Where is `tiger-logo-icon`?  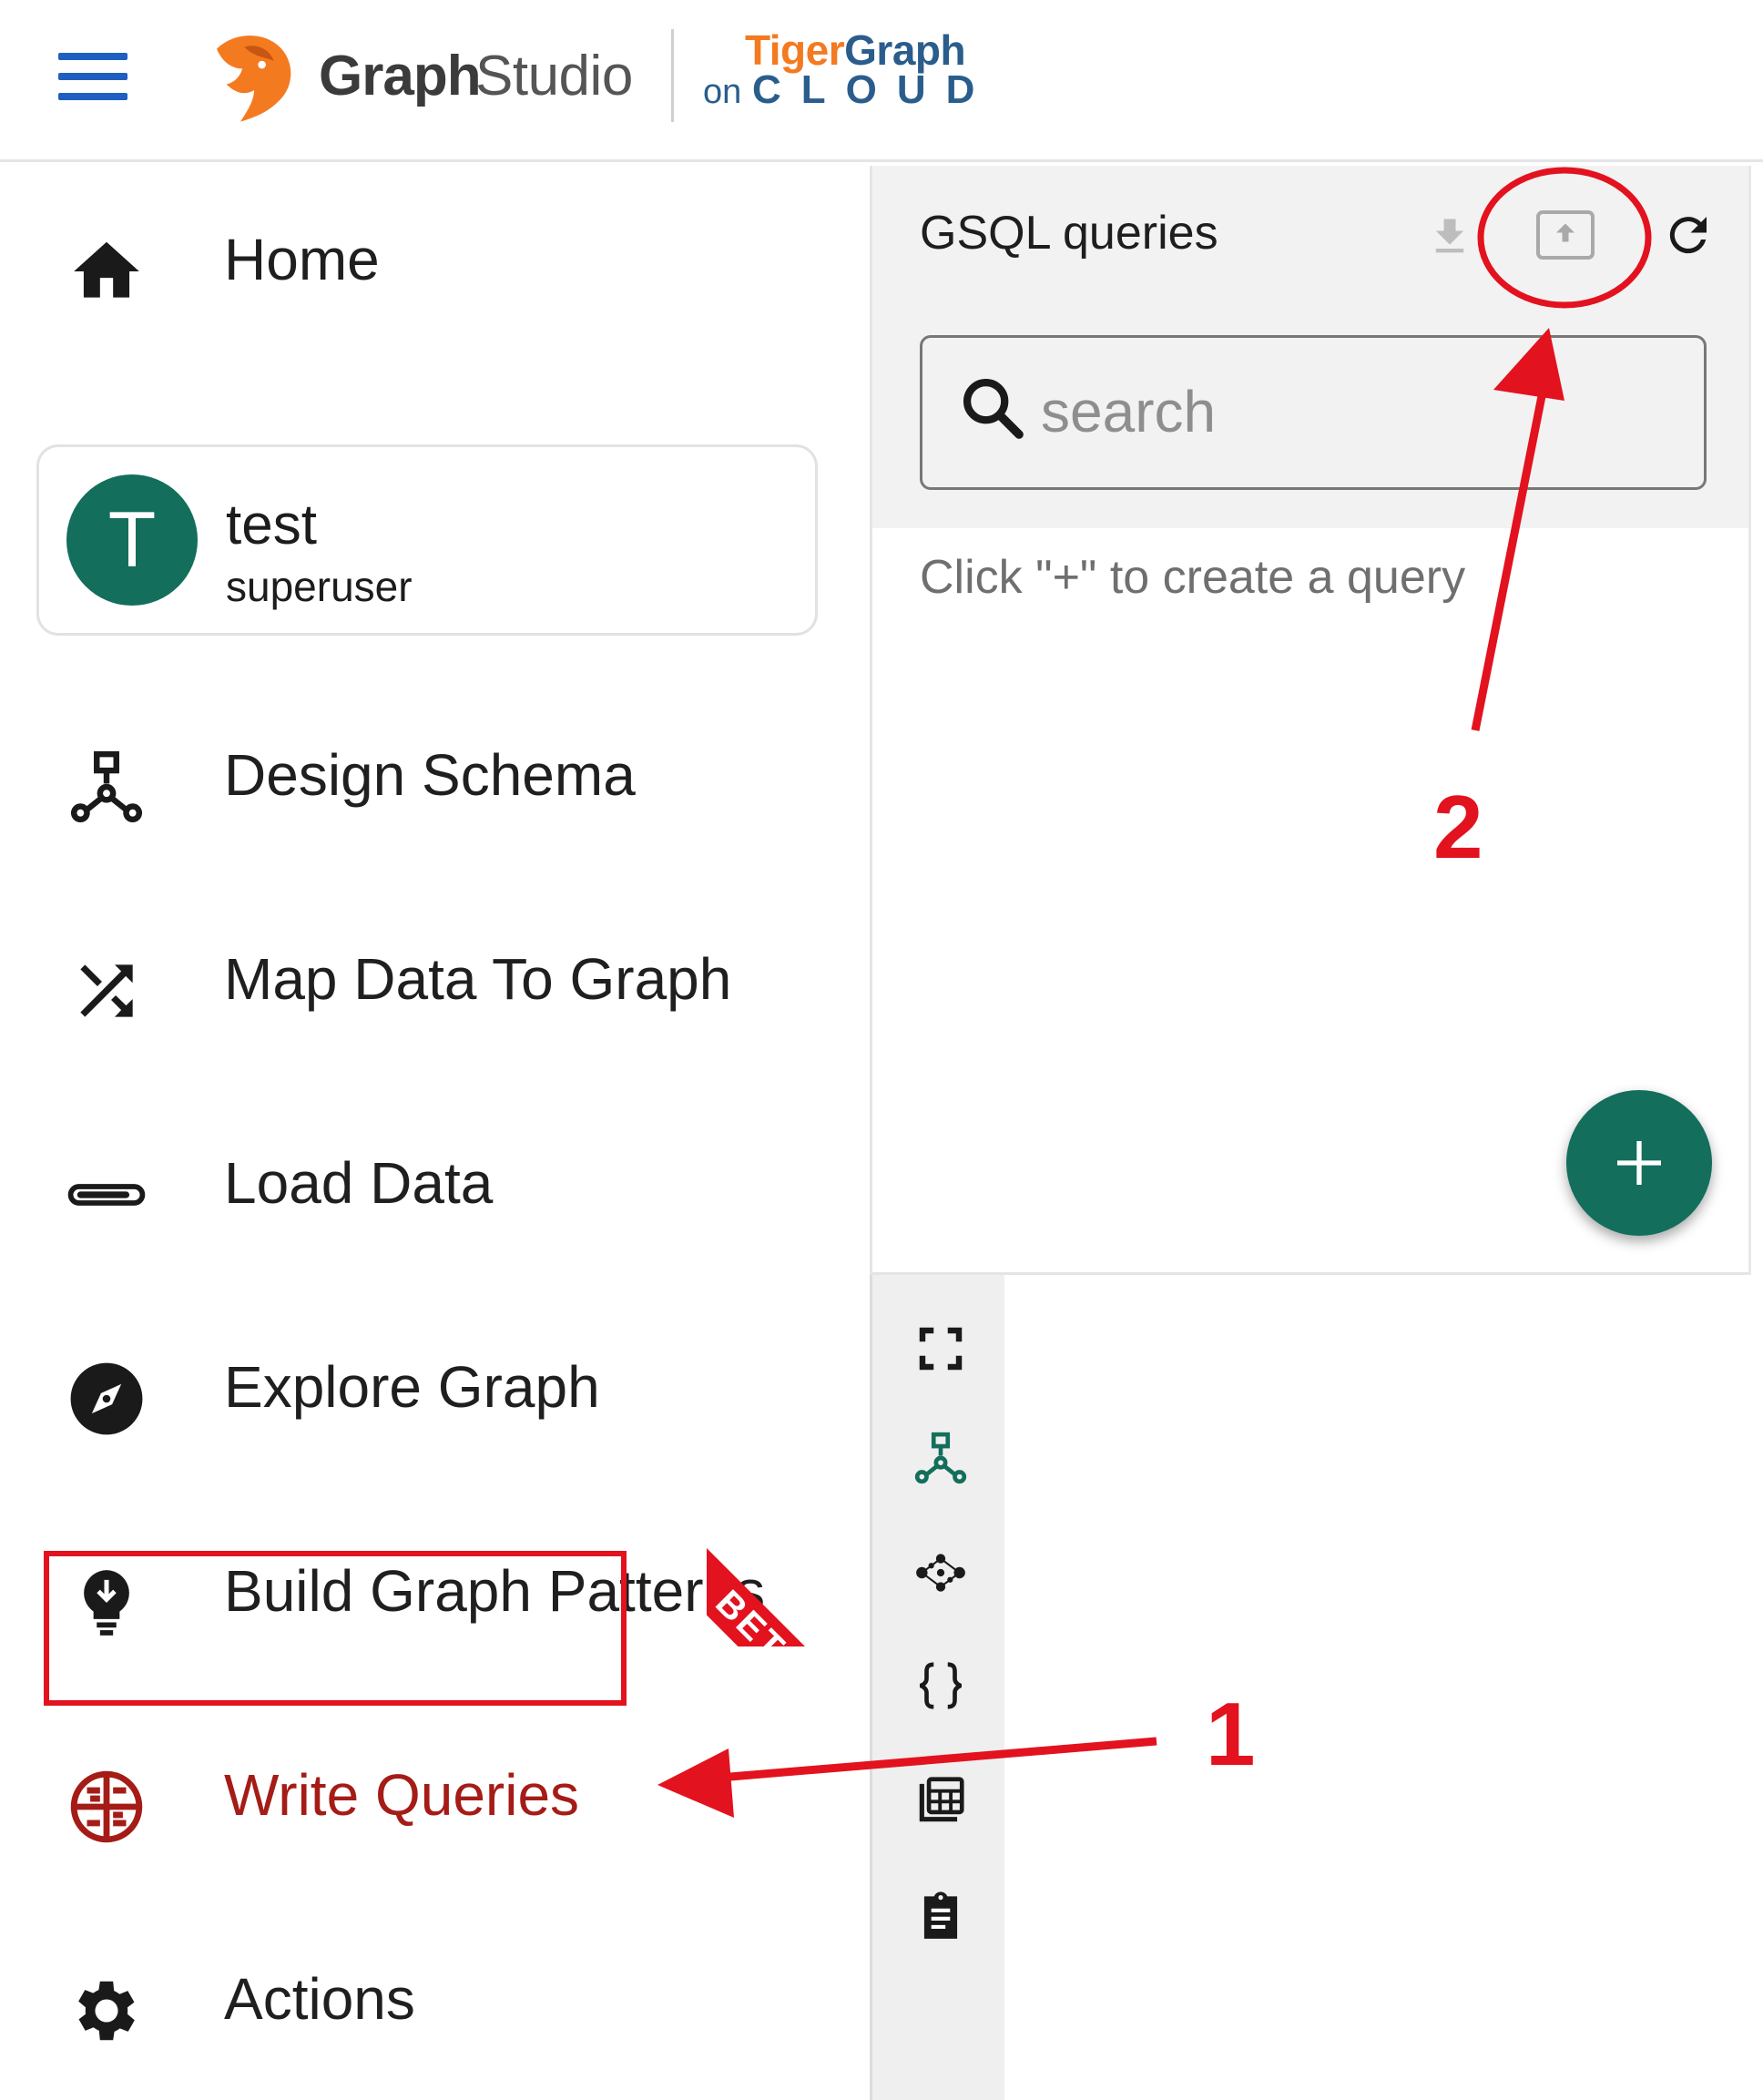
tiger-logo-icon is located at coordinates (254, 79).